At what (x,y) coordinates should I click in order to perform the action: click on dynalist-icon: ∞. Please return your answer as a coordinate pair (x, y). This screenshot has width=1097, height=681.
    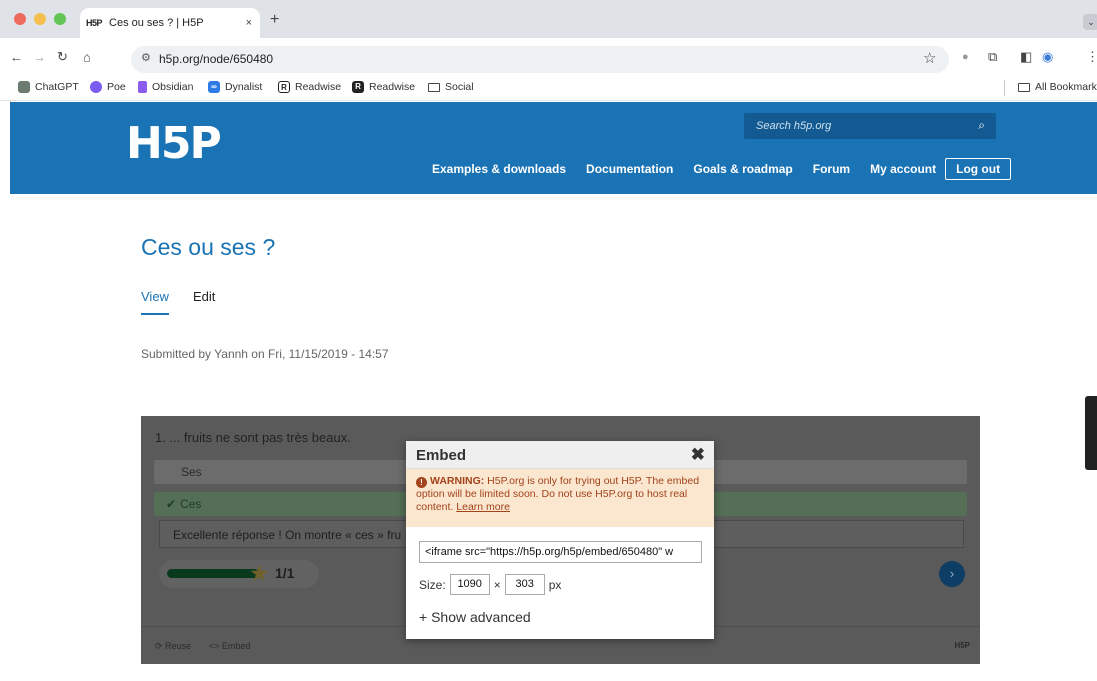
    Looking at the image, I should click on (214, 87).